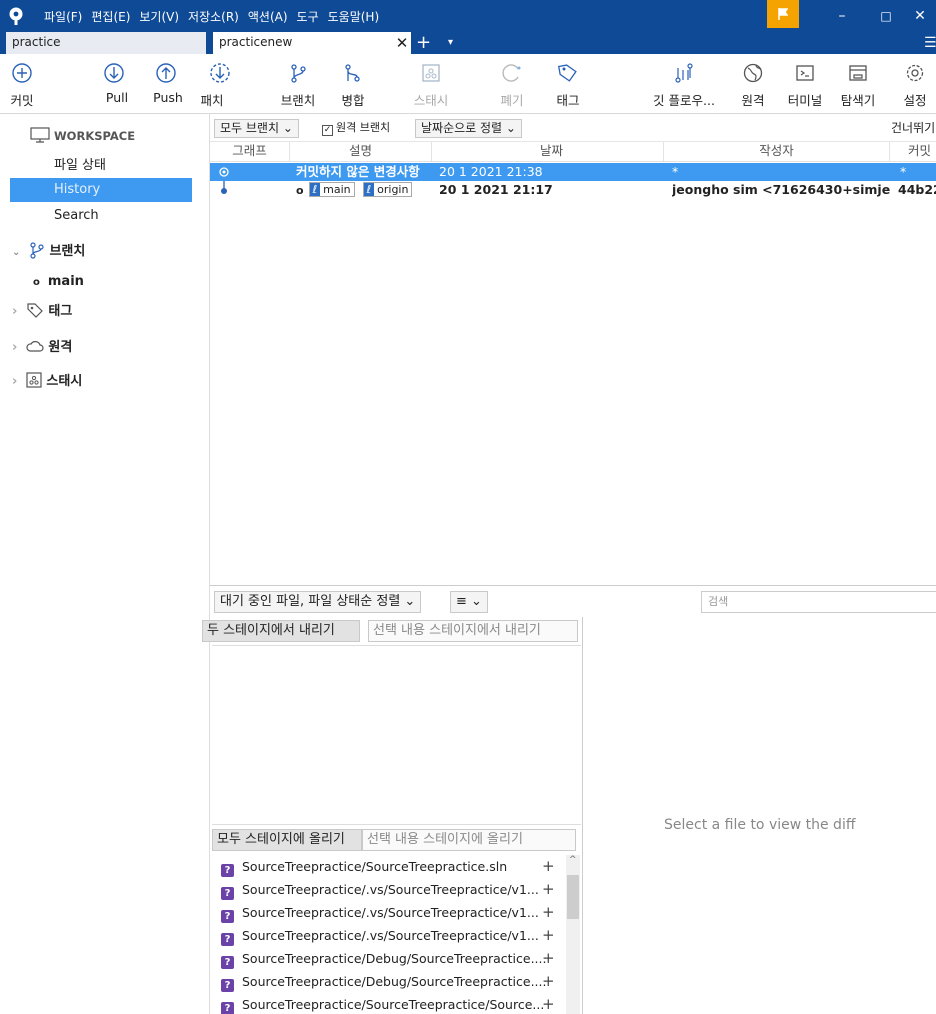  I want to click on maximize-button: □, so click(886, 16).